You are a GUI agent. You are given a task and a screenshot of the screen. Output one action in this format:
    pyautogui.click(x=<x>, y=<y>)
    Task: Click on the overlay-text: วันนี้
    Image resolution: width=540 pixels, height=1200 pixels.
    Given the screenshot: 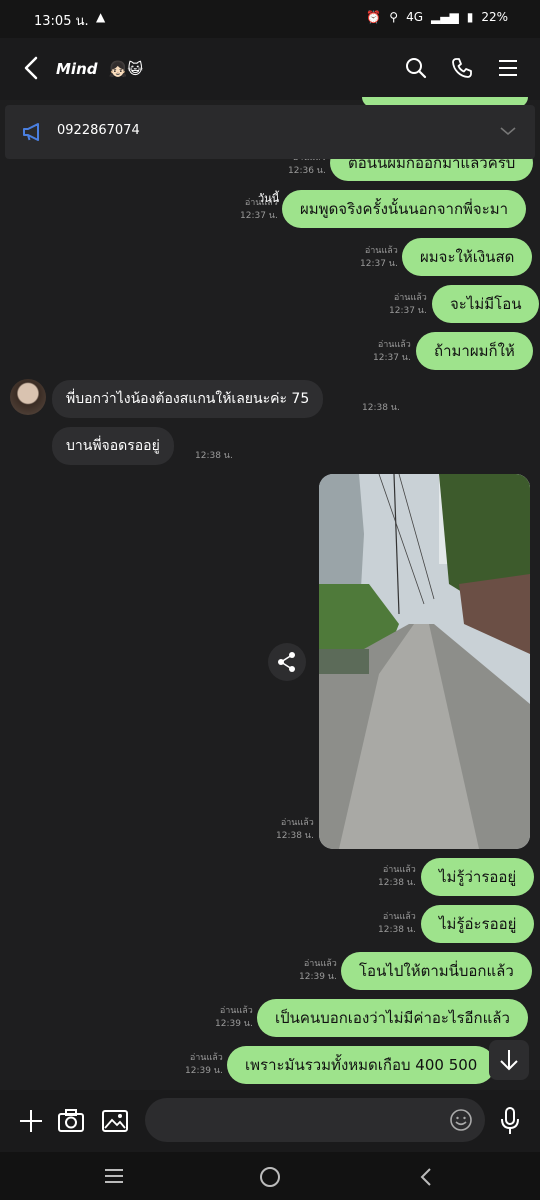 What is the action you would take?
    pyautogui.click(x=269, y=198)
    